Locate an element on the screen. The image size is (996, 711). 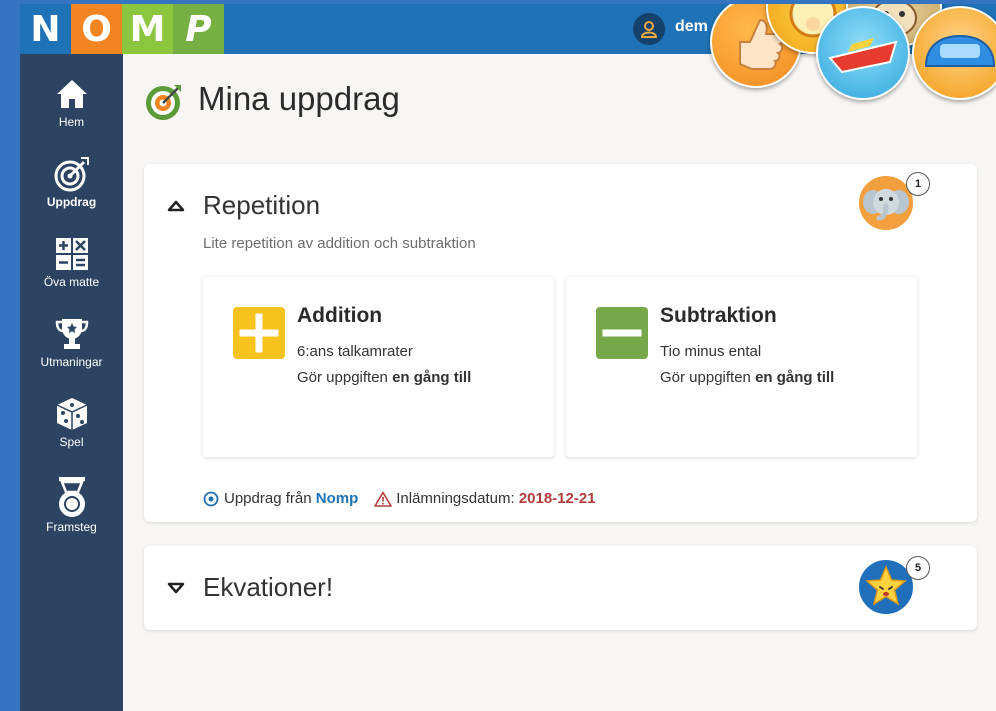
dot-circle-icon is located at coordinates (211, 498).